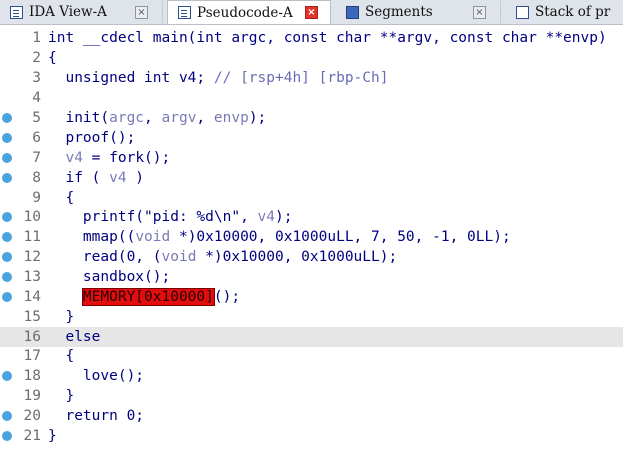 The image size is (623, 454). Describe the element at coordinates (311, 217) in the screenshot. I see `code-line: 10 printf("pid: %d\n", v4);` at that location.